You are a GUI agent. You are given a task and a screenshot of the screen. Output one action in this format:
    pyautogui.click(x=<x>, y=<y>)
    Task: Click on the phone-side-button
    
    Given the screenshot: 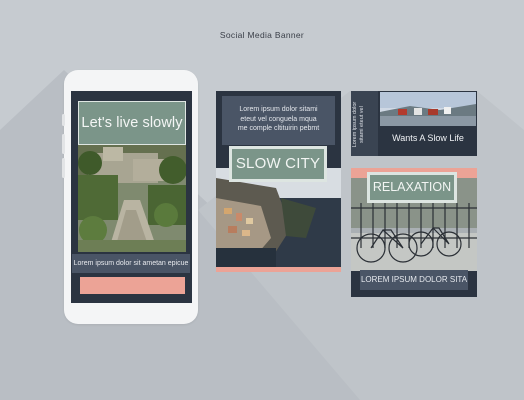 What is the action you would take?
    pyautogui.click(x=63, y=120)
    